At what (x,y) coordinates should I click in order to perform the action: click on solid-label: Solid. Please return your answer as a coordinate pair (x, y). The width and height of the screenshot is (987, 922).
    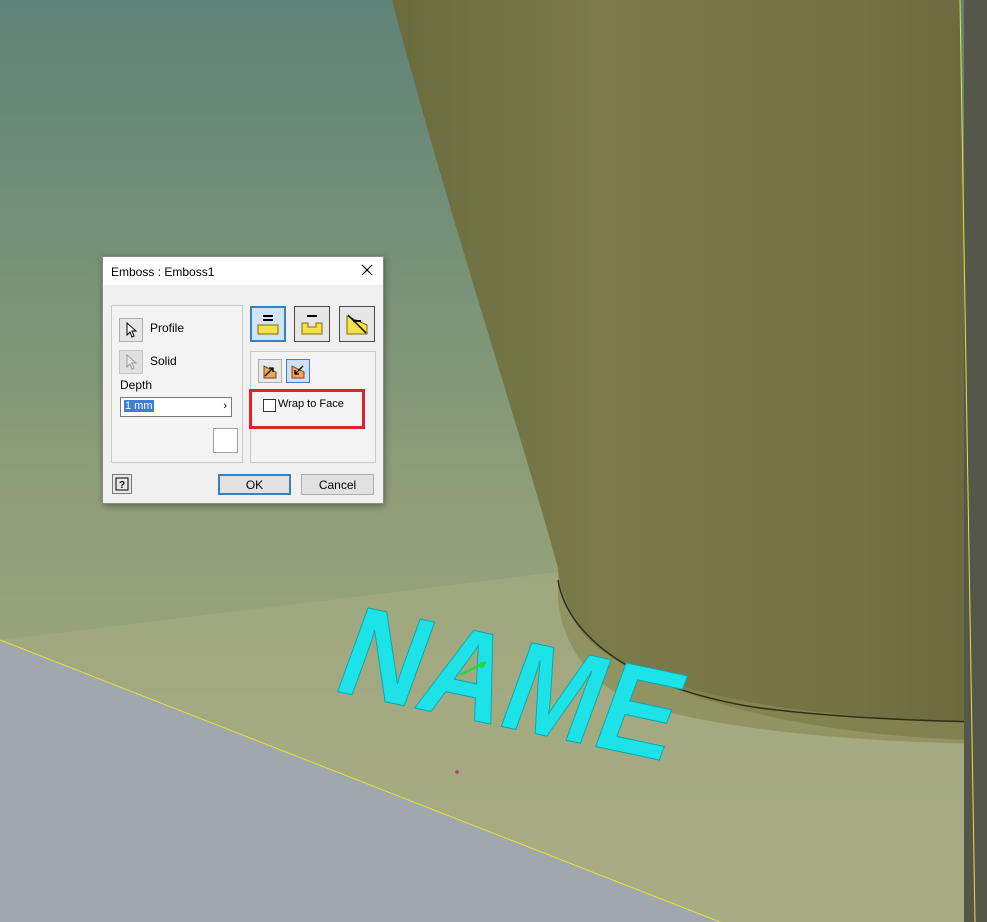
    Looking at the image, I should click on (163, 361).